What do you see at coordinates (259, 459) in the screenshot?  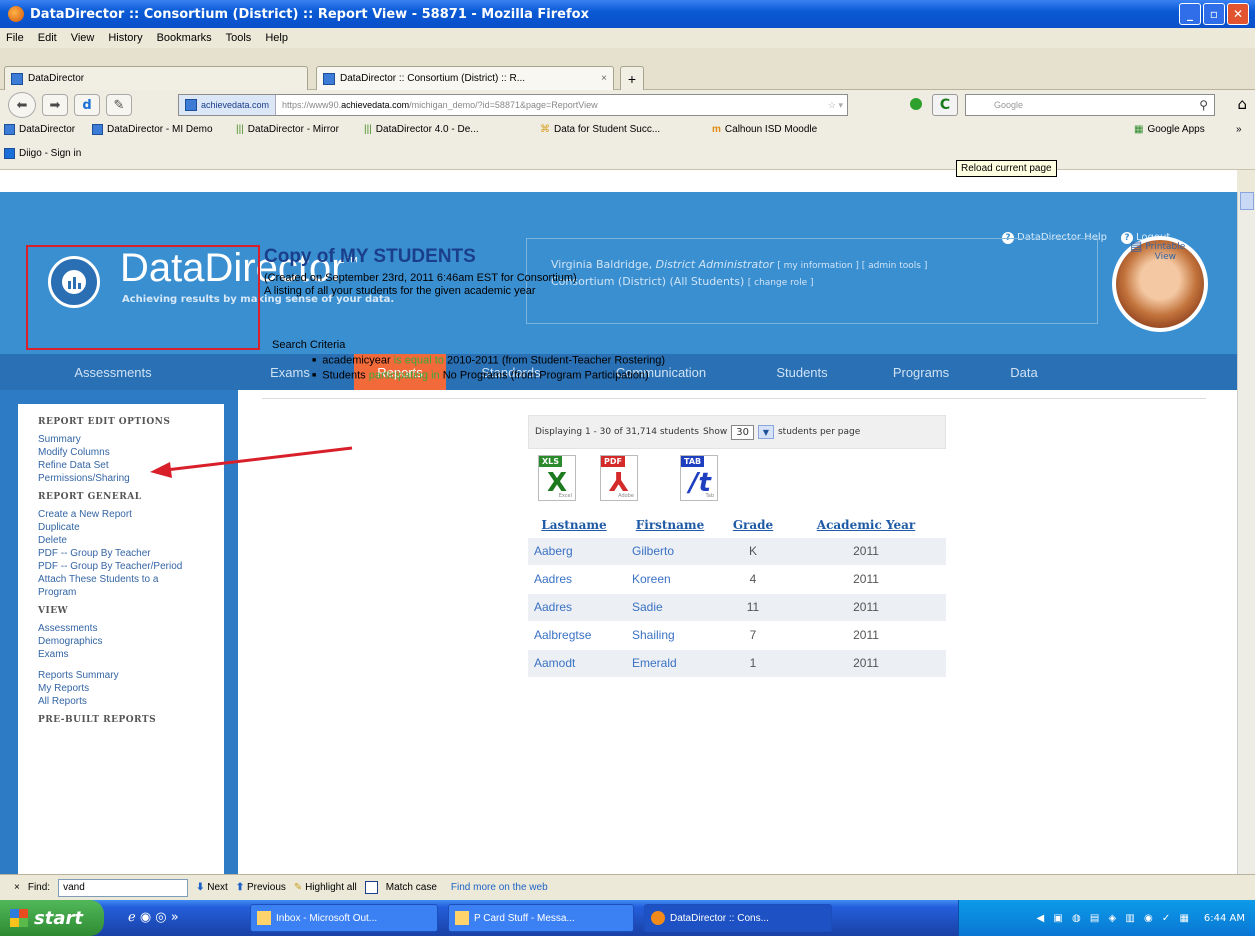 I see `arrow-shaft` at bounding box center [259, 459].